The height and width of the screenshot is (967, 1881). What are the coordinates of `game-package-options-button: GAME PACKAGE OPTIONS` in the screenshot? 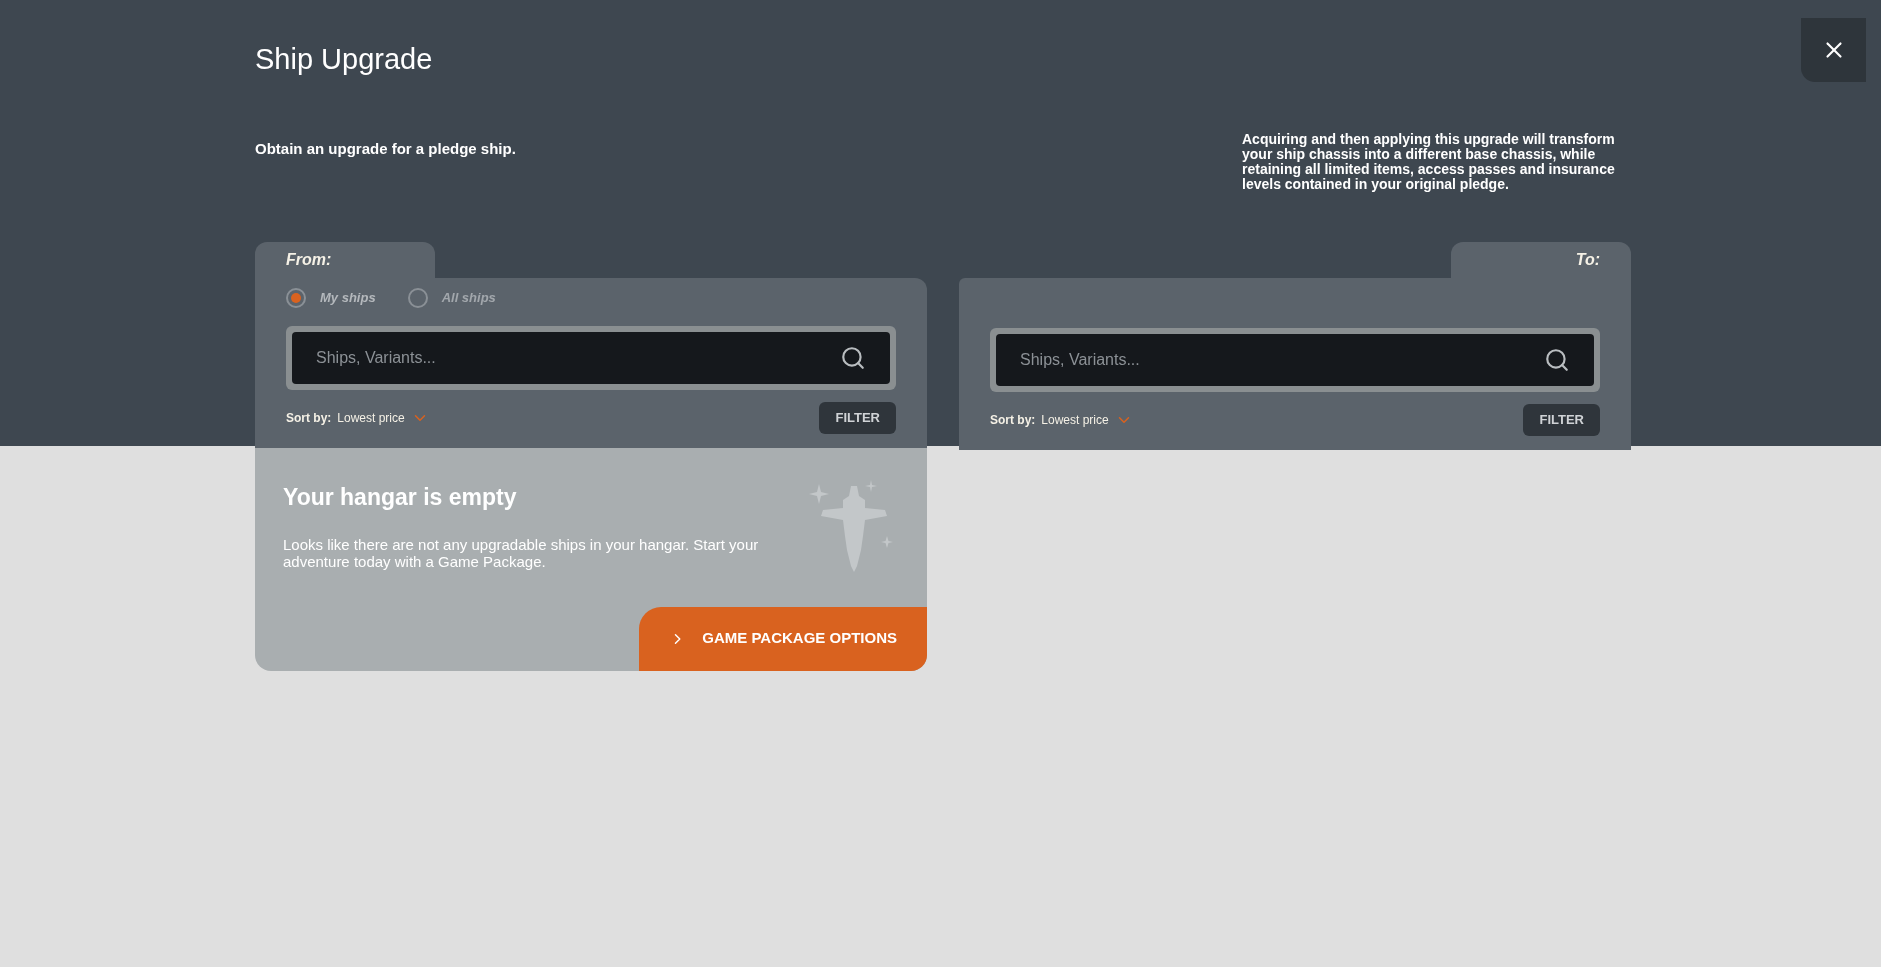 It's located at (783, 638).